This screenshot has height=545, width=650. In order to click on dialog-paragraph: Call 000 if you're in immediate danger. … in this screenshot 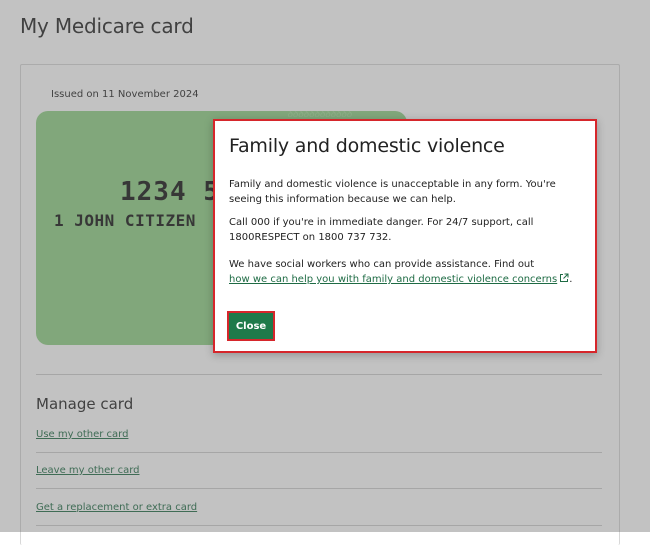, I will do `click(381, 230)`.